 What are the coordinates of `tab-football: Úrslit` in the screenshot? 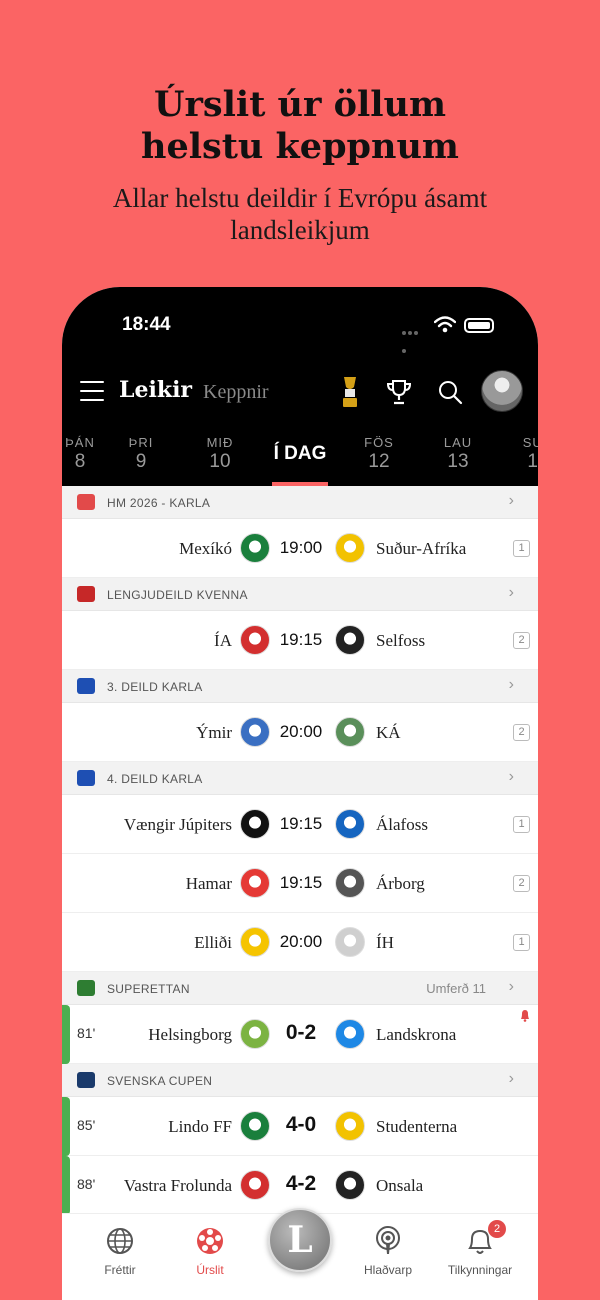 It's located at (210, 1251).